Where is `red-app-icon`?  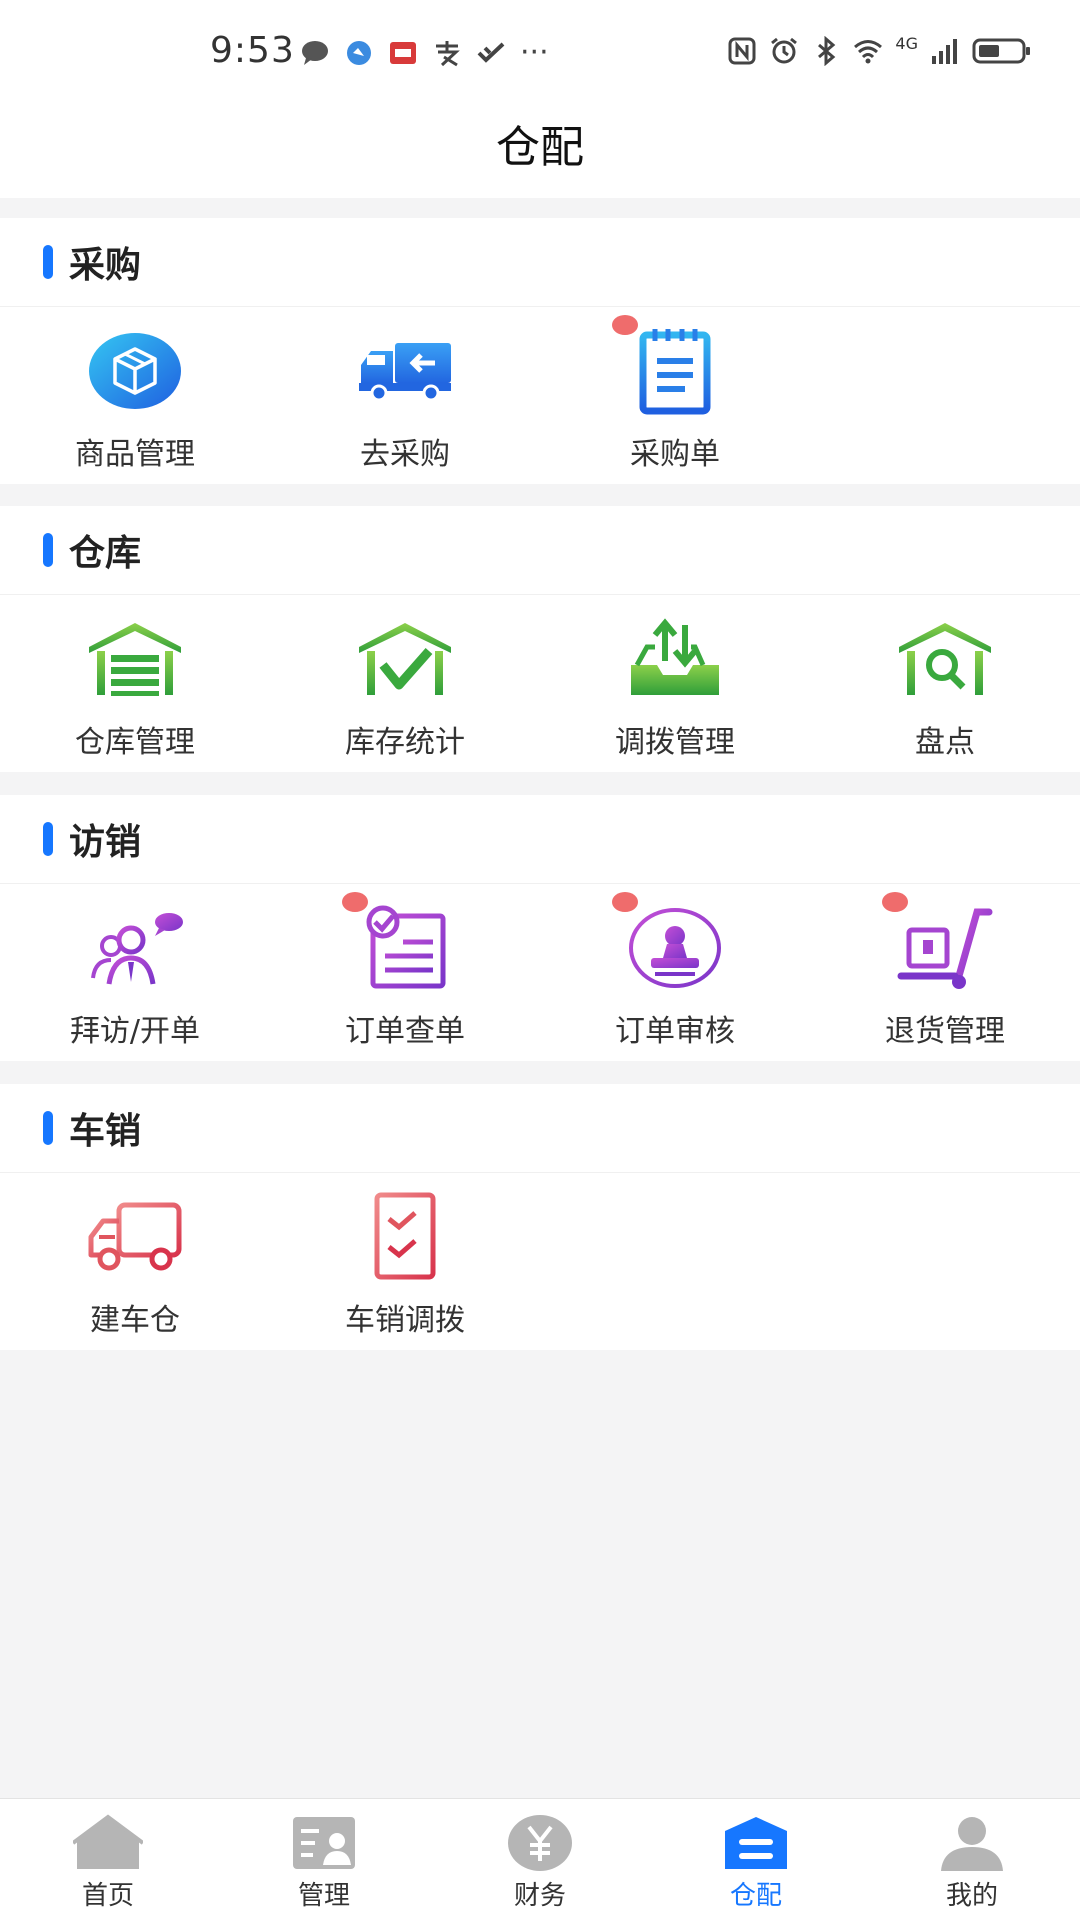 red-app-icon is located at coordinates (403, 53).